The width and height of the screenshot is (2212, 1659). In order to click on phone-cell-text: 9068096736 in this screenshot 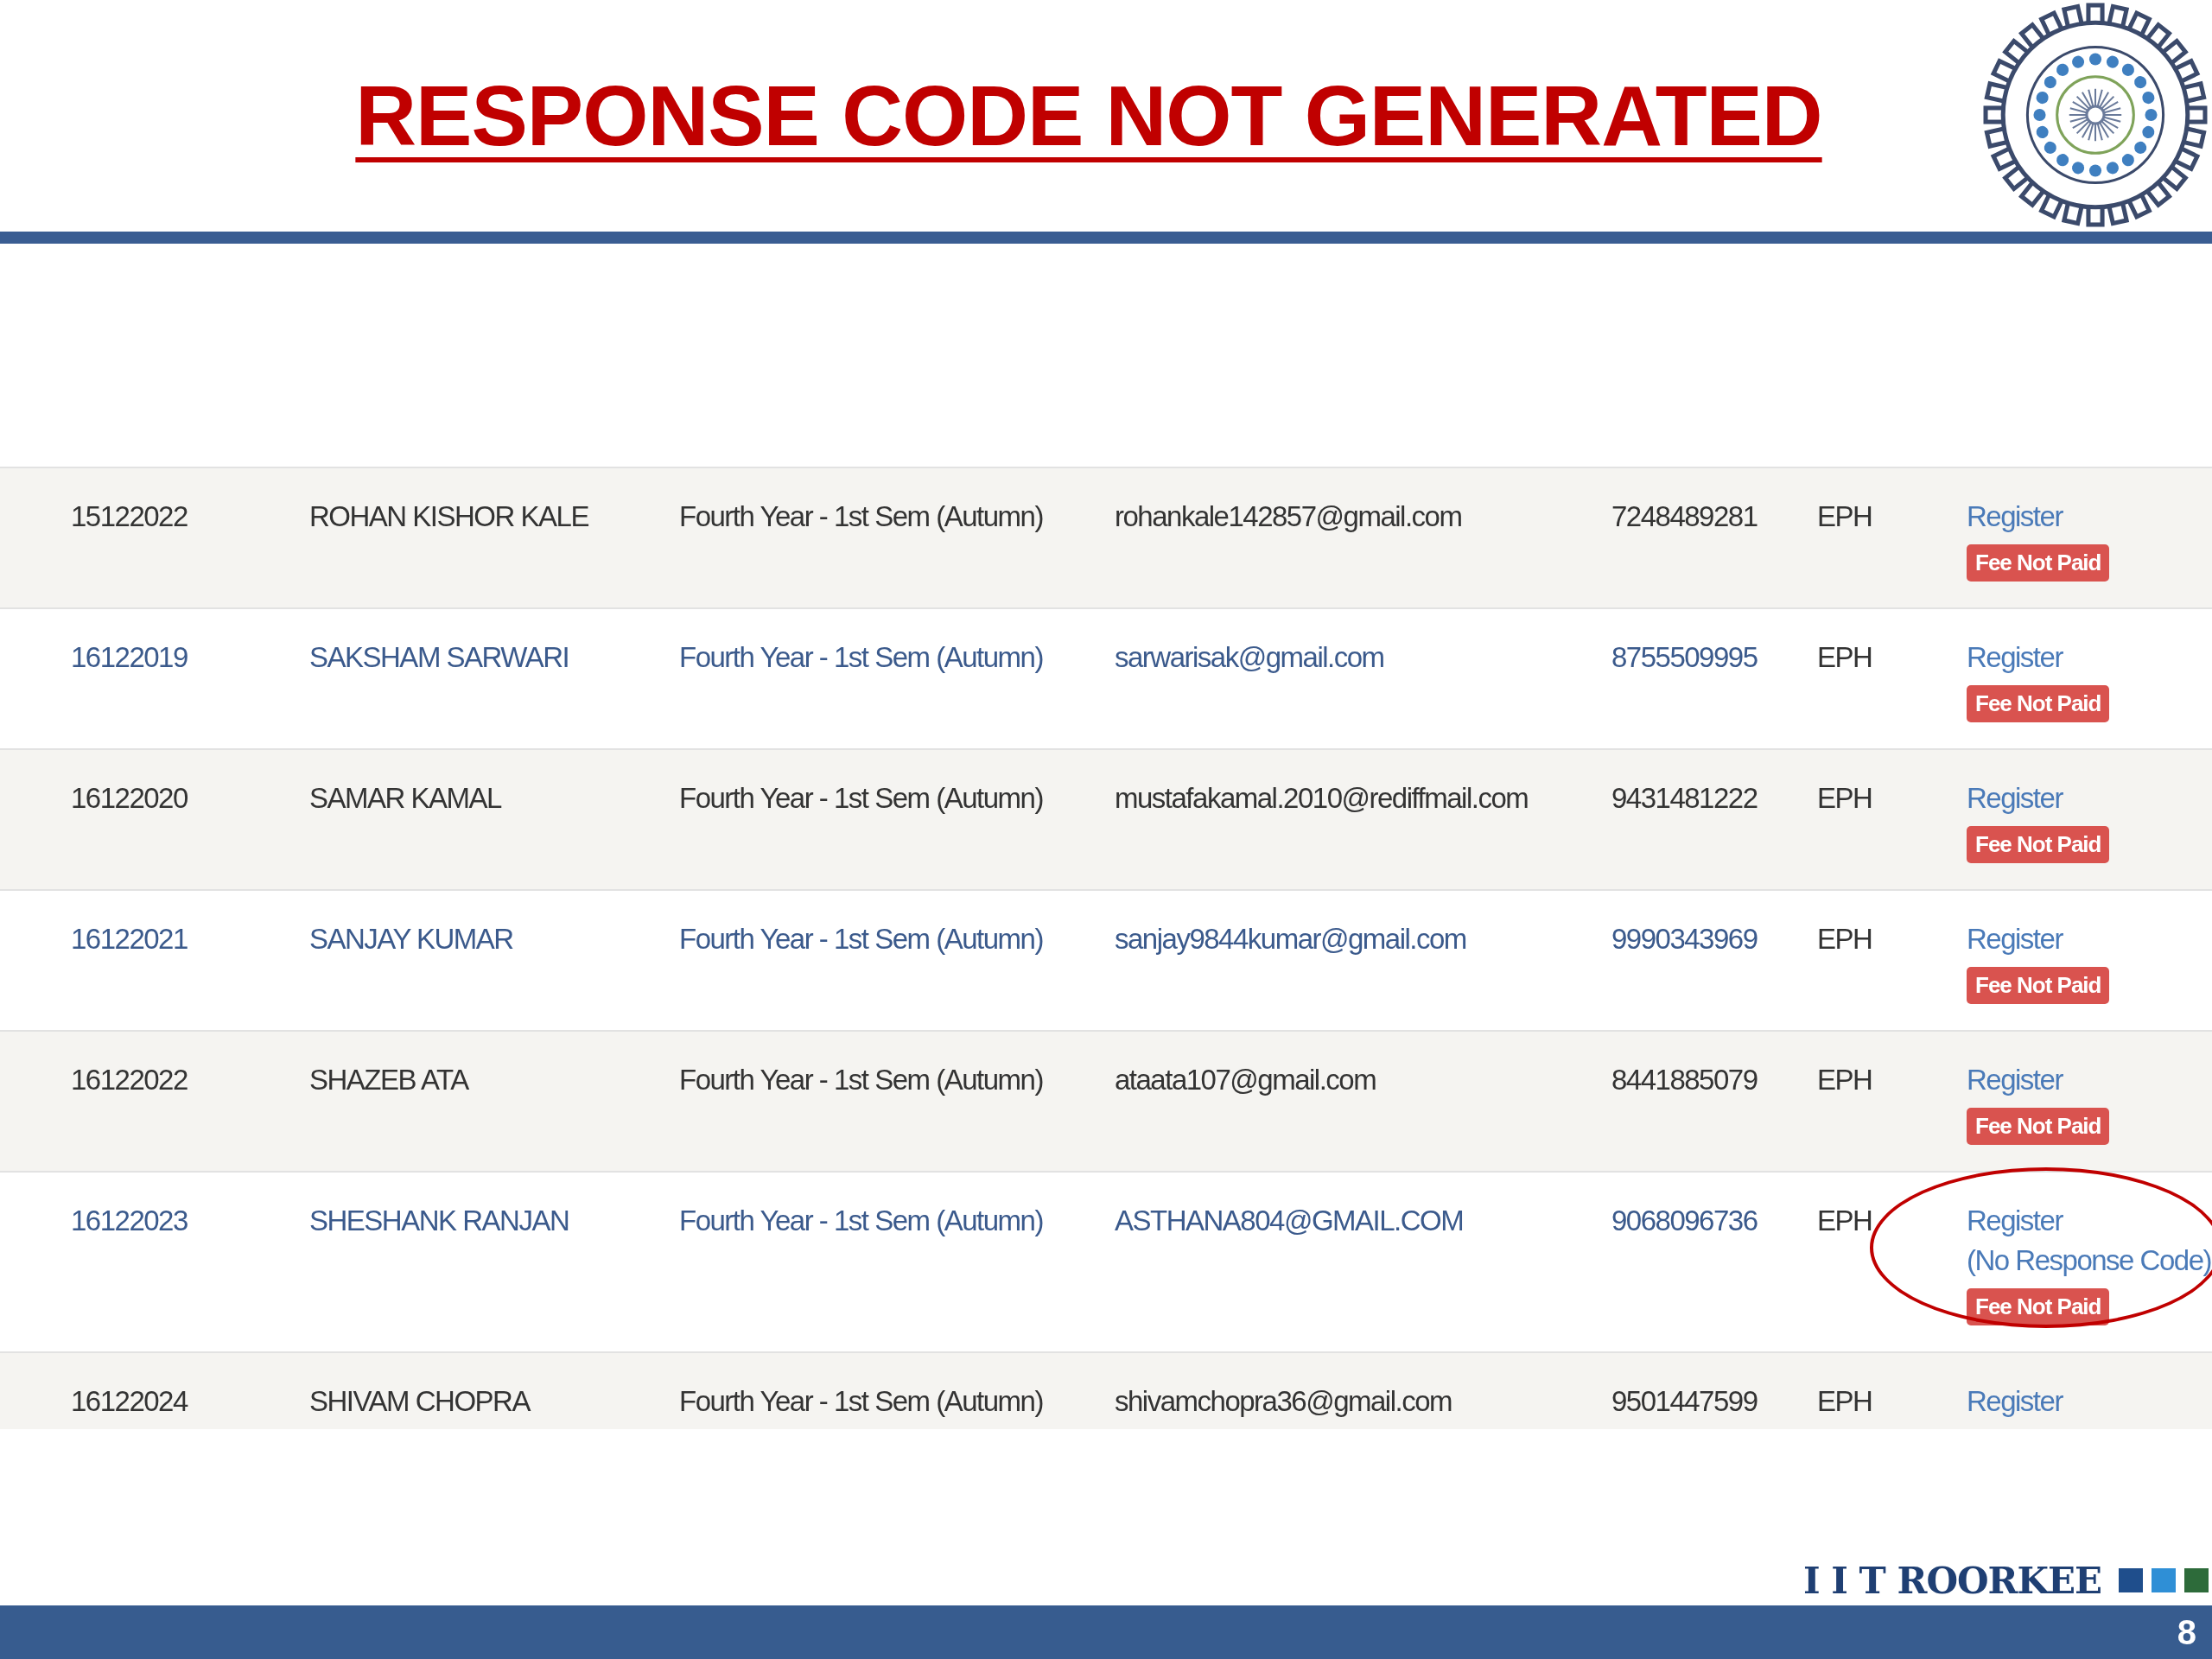, I will do `click(1684, 1221)`.